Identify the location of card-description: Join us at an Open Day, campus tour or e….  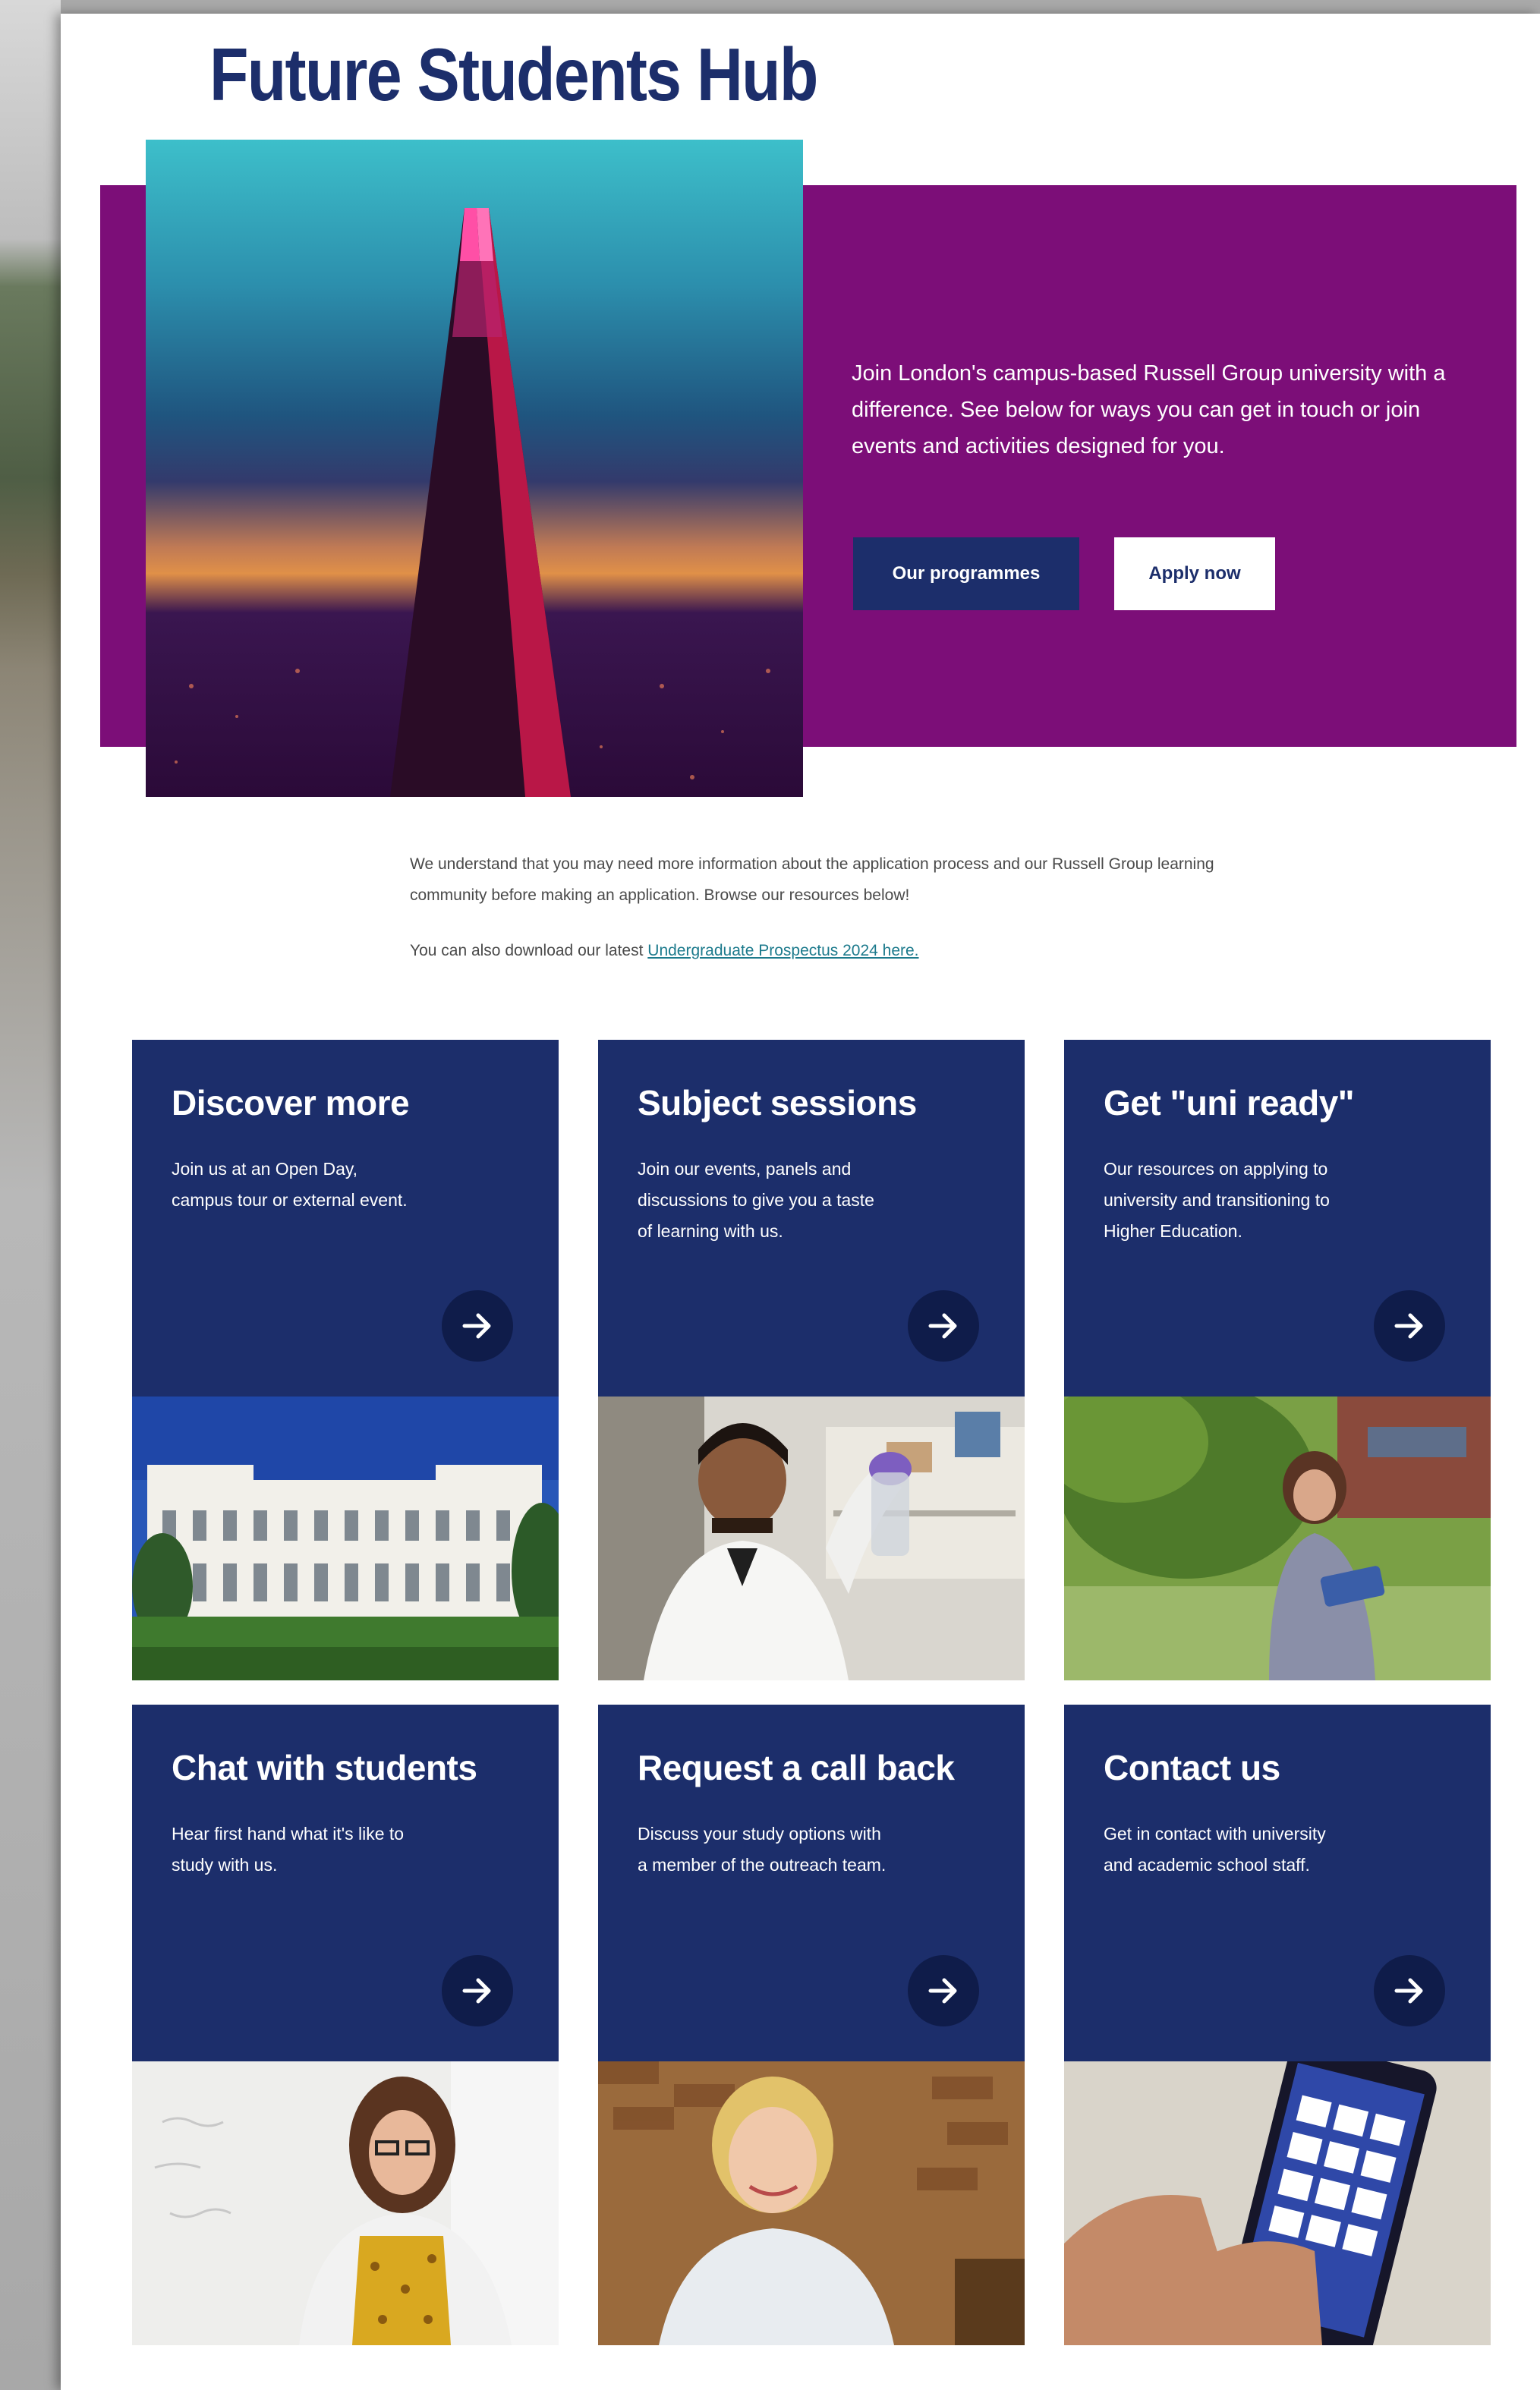
(290, 1184).